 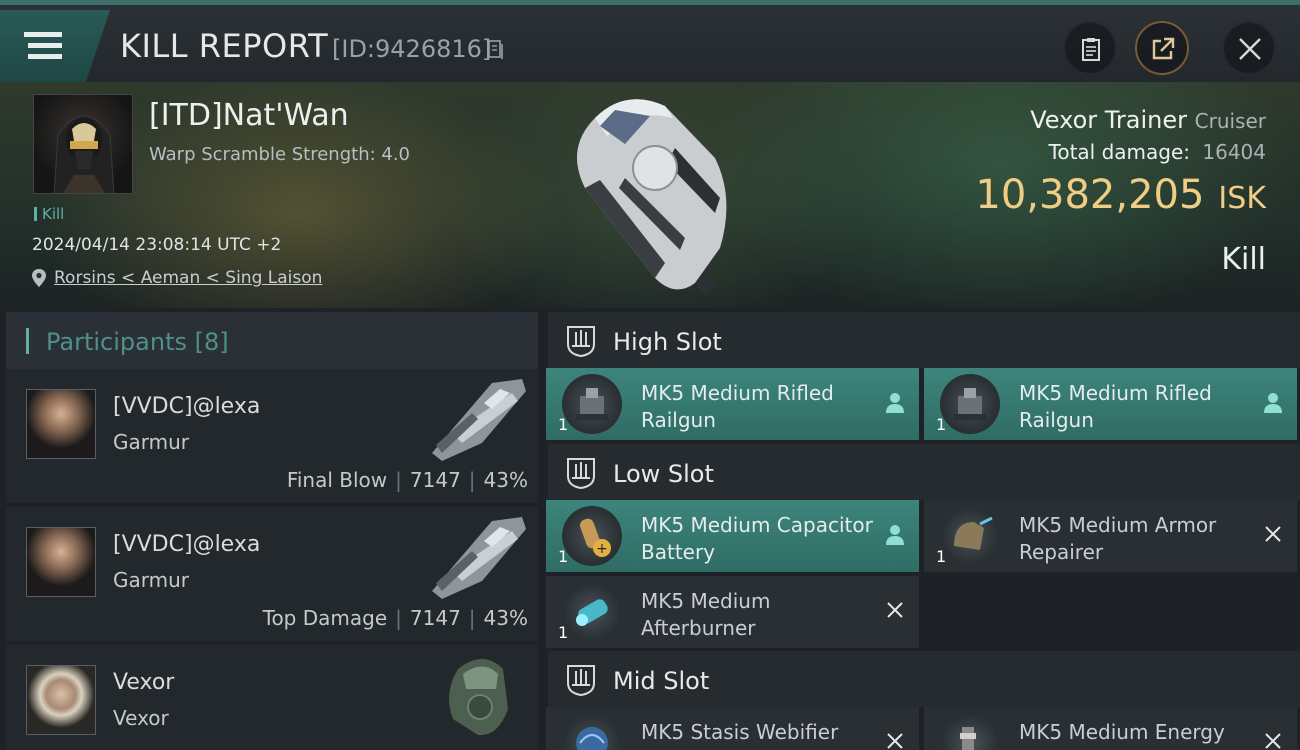 I want to click on module-card: 1 MK5 Medium Afterburner, so click(x=732, y=612).